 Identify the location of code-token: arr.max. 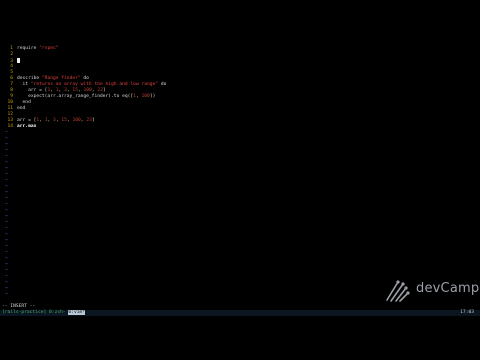
(27, 126).